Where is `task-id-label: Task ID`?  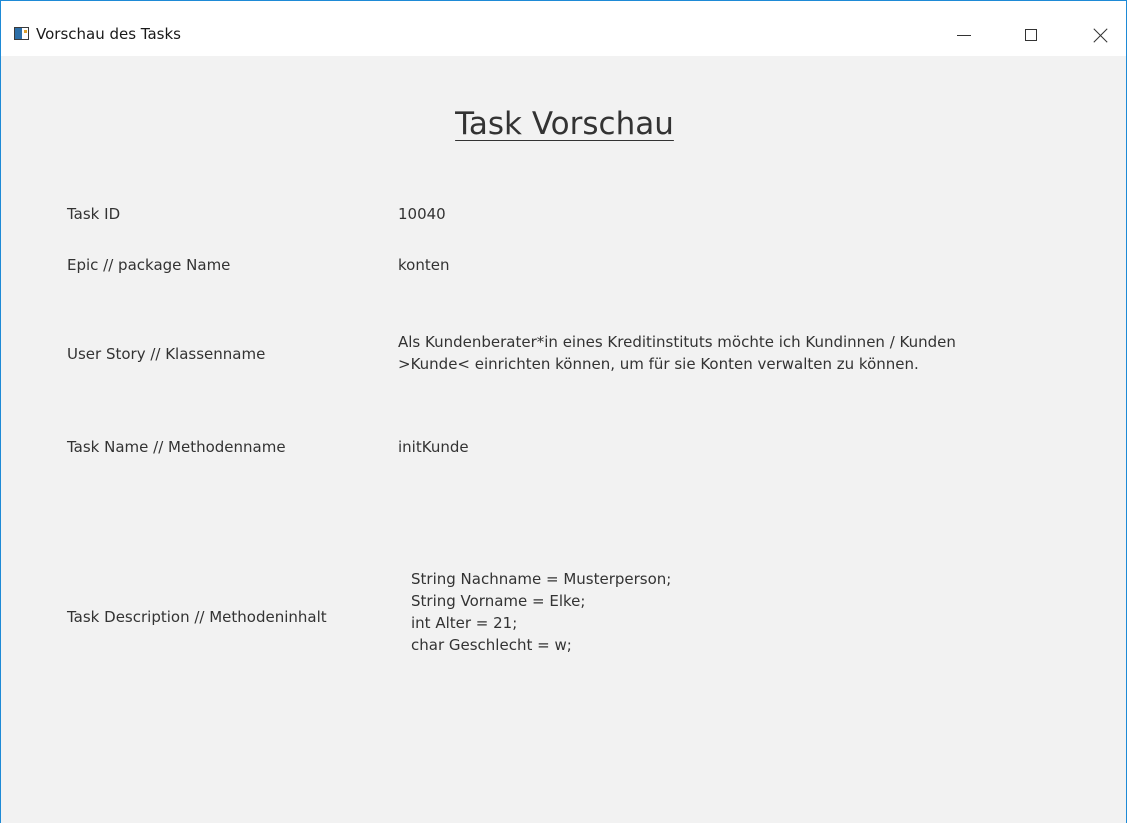 task-id-label: Task ID is located at coordinates (94, 214).